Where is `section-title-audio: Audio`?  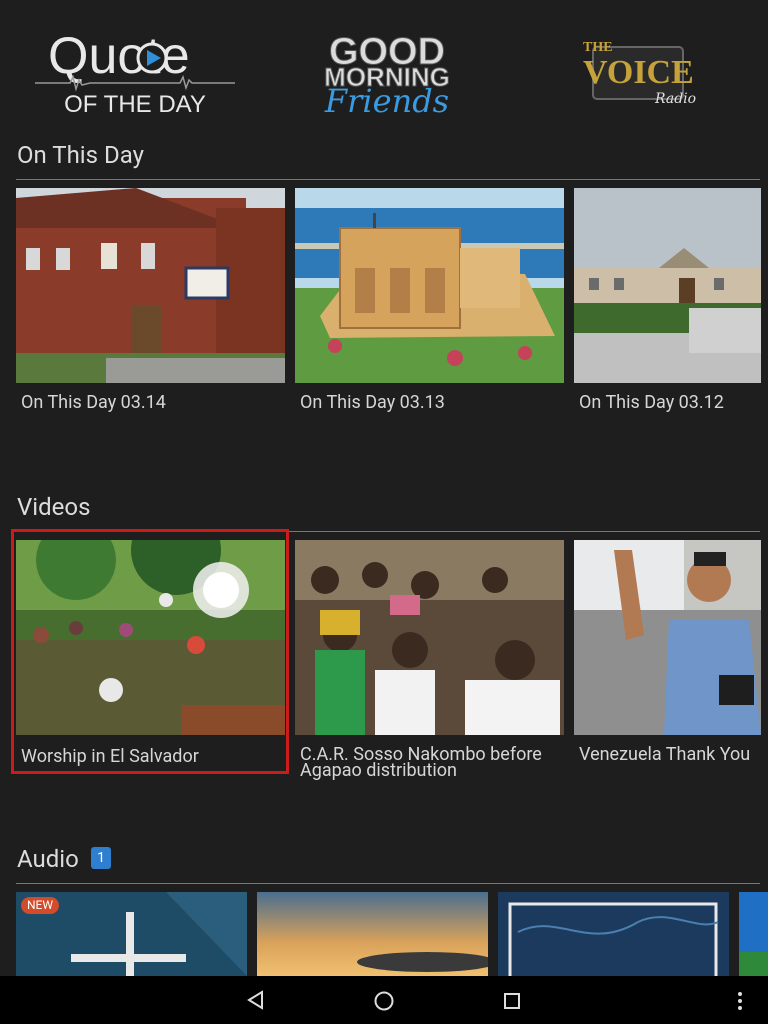 section-title-audio: Audio is located at coordinates (48, 859).